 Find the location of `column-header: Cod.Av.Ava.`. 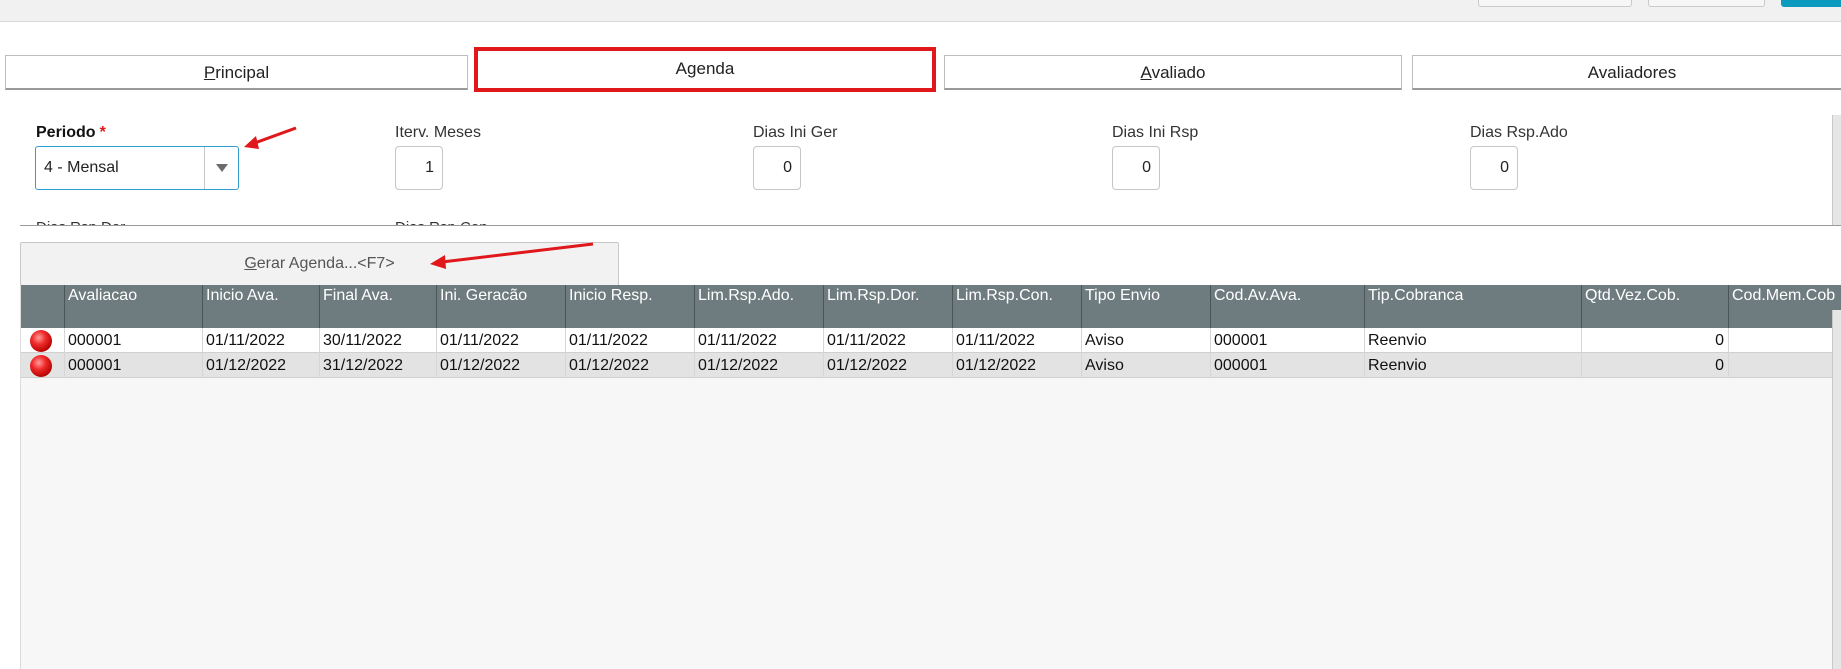

column-header: Cod.Av.Ava. is located at coordinates (1288, 306).